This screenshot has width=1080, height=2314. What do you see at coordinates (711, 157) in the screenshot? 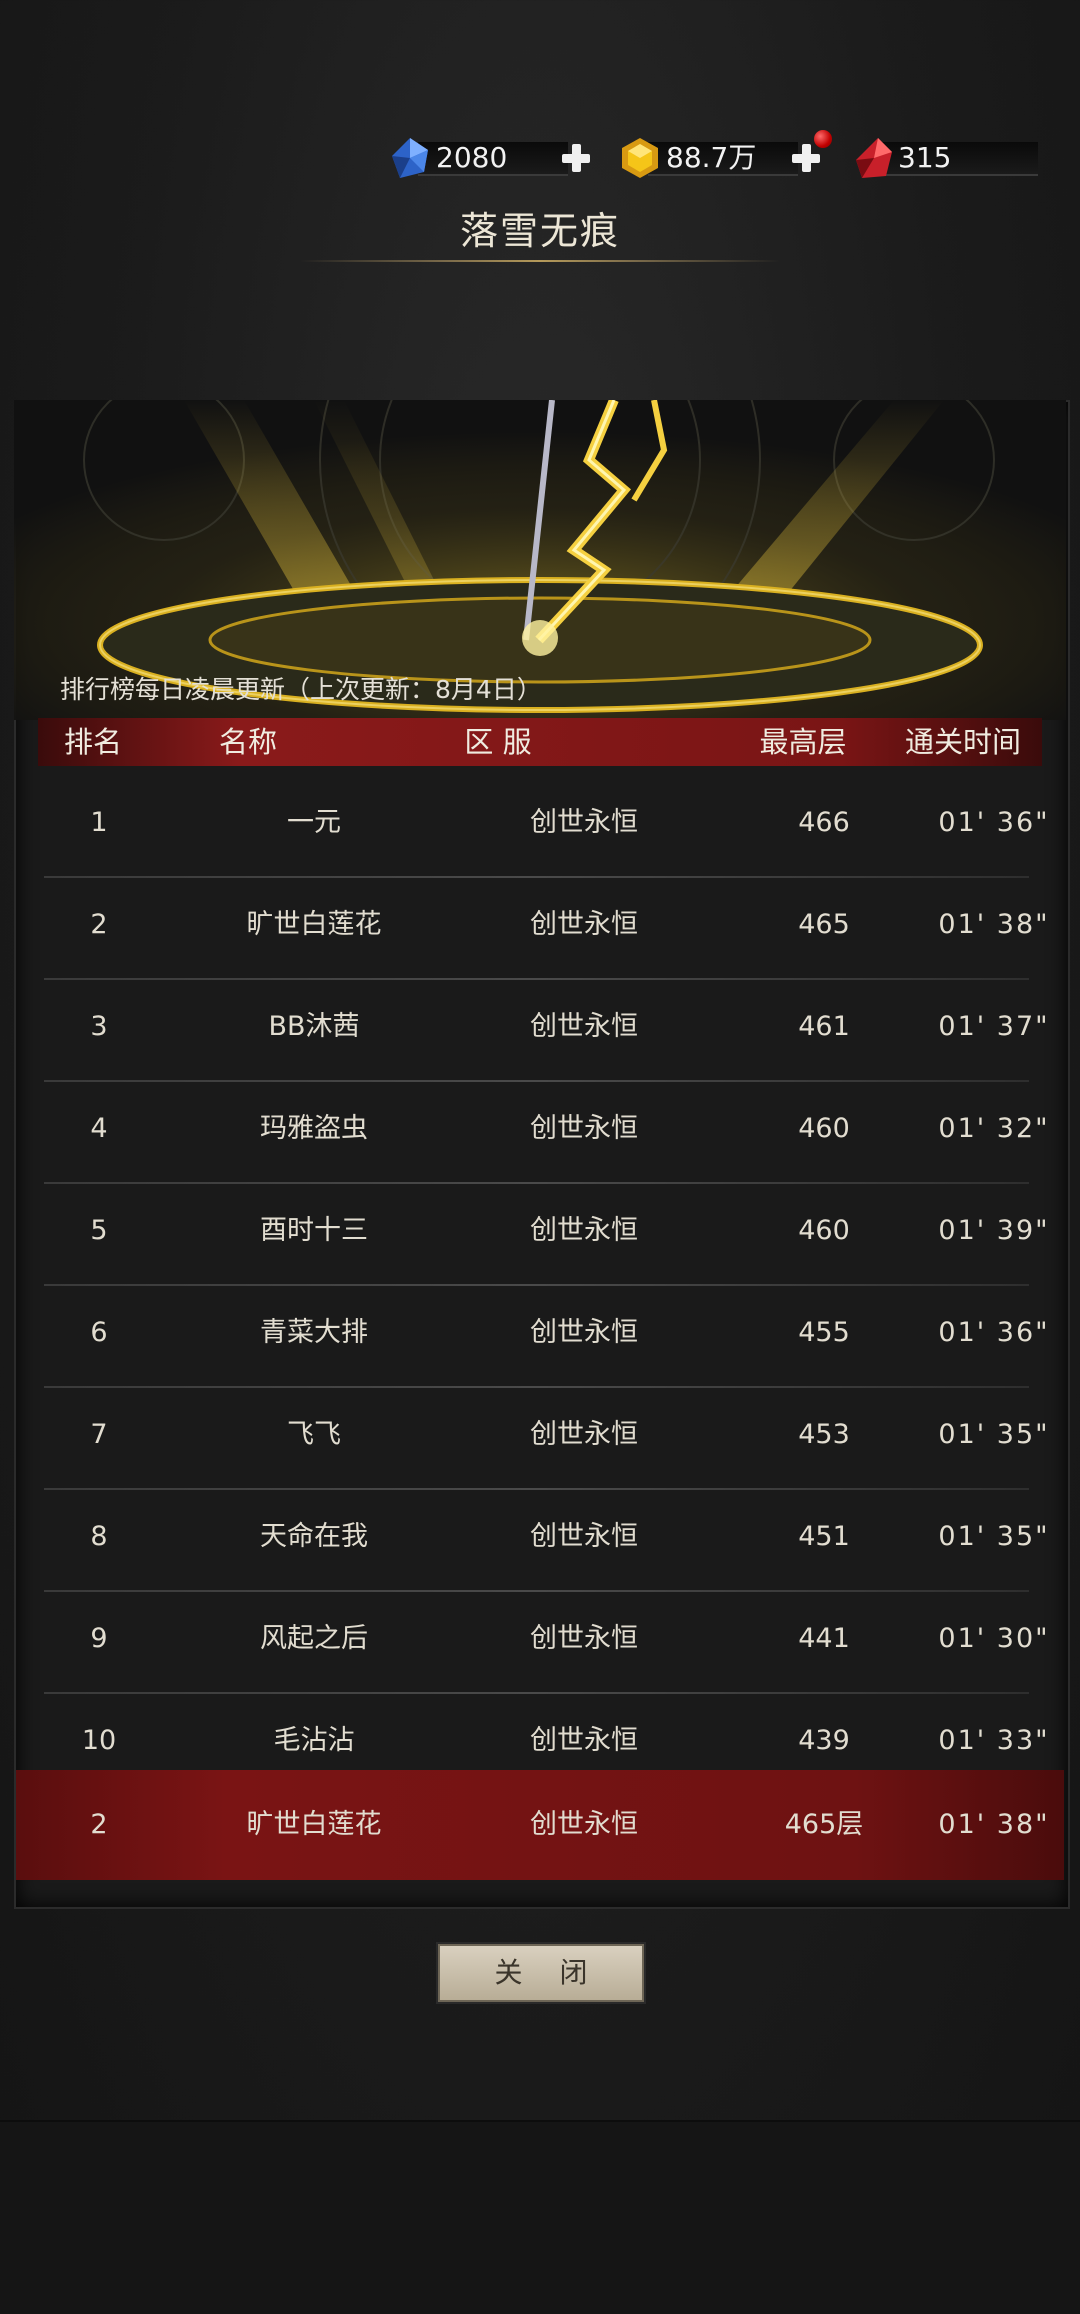
I see `gold-value: 88.7万` at bounding box center [711, 157].